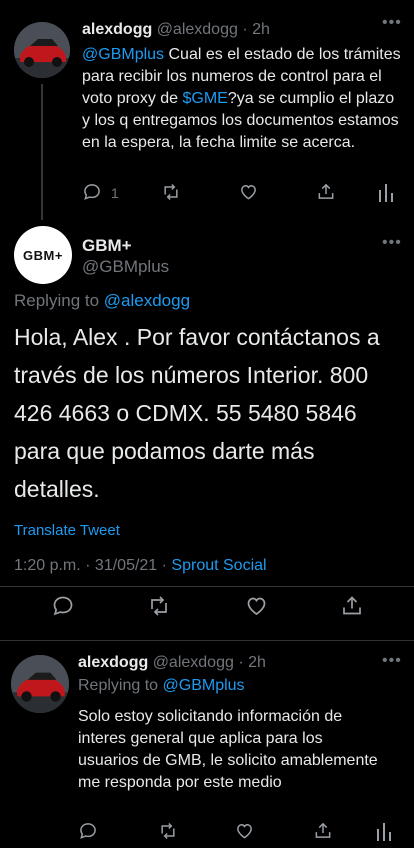 The height and width of the screenshot is (848, 414). I want to click on avatar-logo-text: GBM+, so click(43, 255).